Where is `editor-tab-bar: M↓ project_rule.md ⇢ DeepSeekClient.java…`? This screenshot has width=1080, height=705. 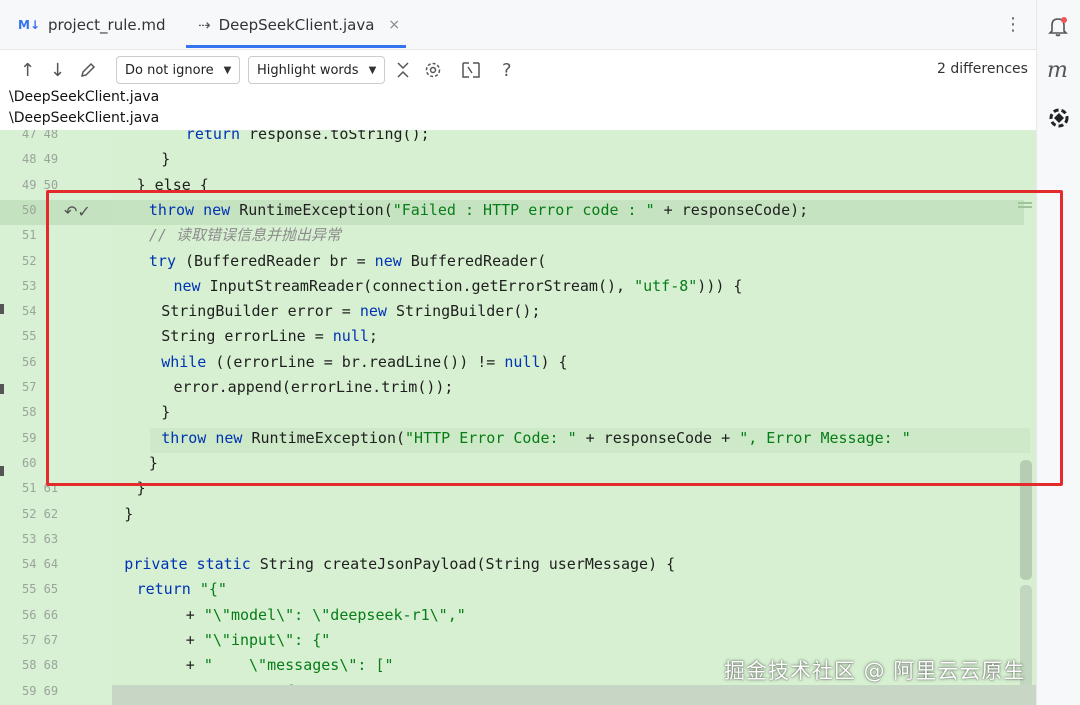
editor-tab-bar: M↓ project_rule.md ⇢ DeepSeekClient.java… is located at coordinates (518, 25).